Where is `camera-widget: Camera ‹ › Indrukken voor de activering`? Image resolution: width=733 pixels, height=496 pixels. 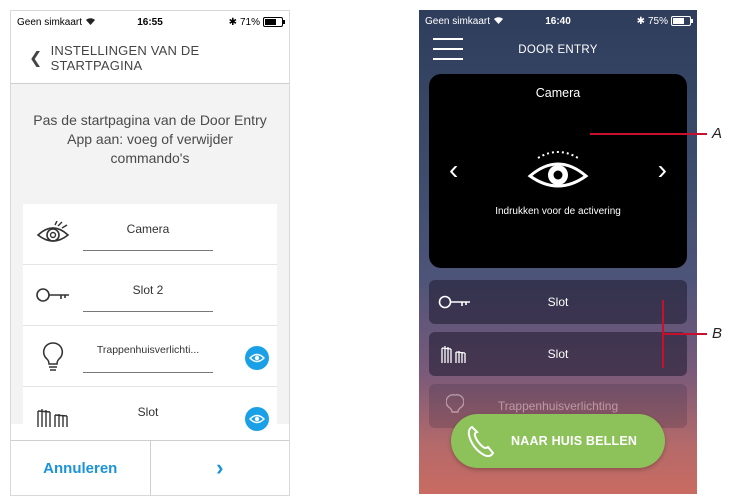
camera-widget: Camera ‹ › Indrukken voor de activering is located at coordinates (558, 171).